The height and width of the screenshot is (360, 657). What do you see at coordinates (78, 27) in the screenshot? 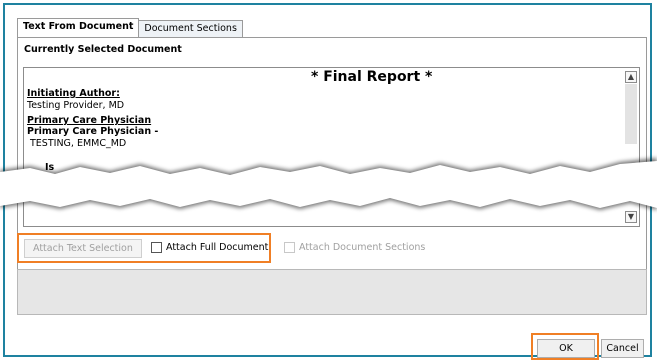
I see `tab-text-from-document: Text From Document` at bounding box center [78, 27].